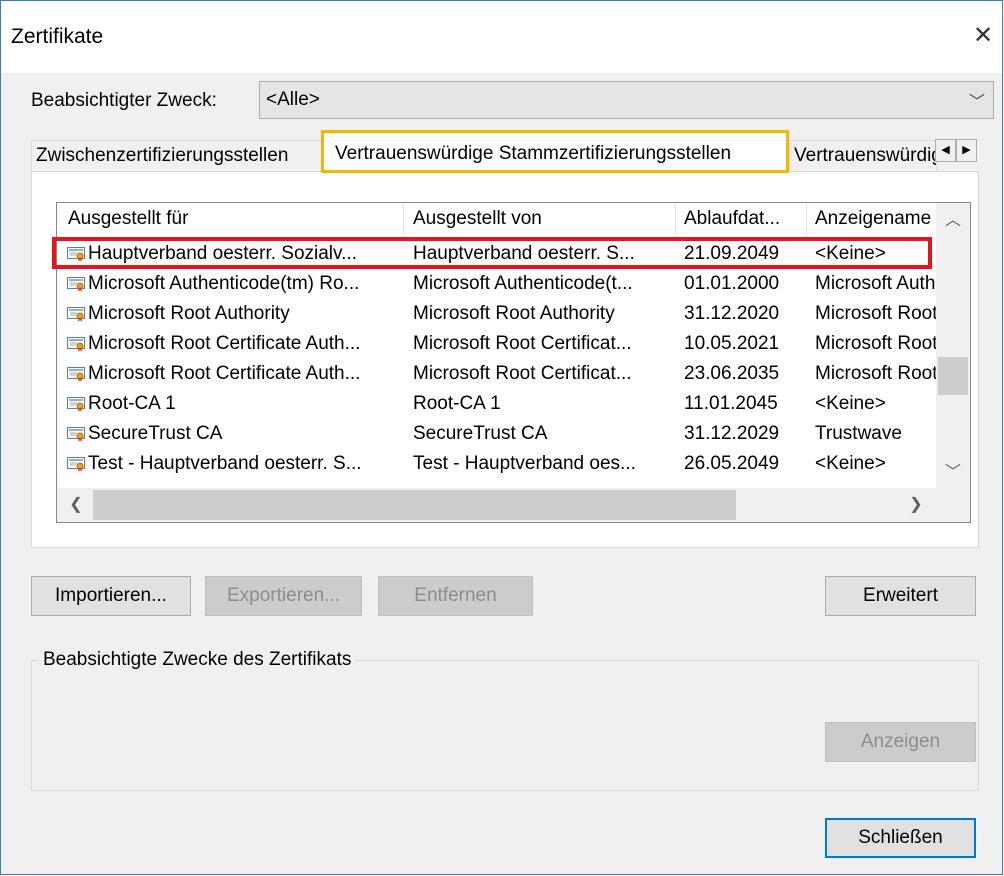  What do you see at coordinates (900, 596) in the screenshot?
I see `advanced-button: Erweitert` at bounding box center [900, 596].